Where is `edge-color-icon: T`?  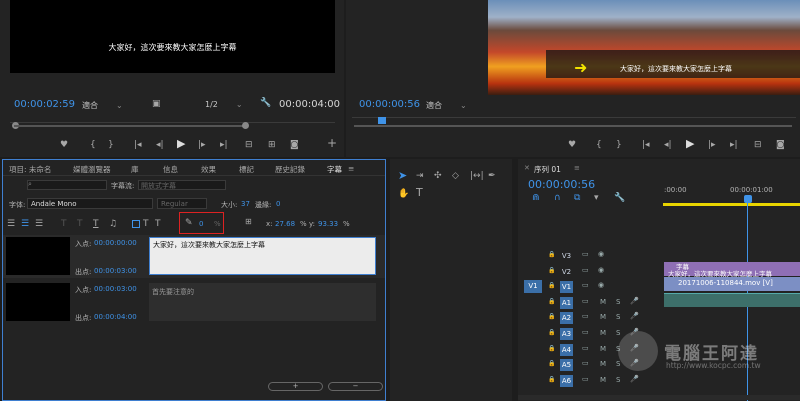
edge-color-icon: T is located at coordinates (158, 224).